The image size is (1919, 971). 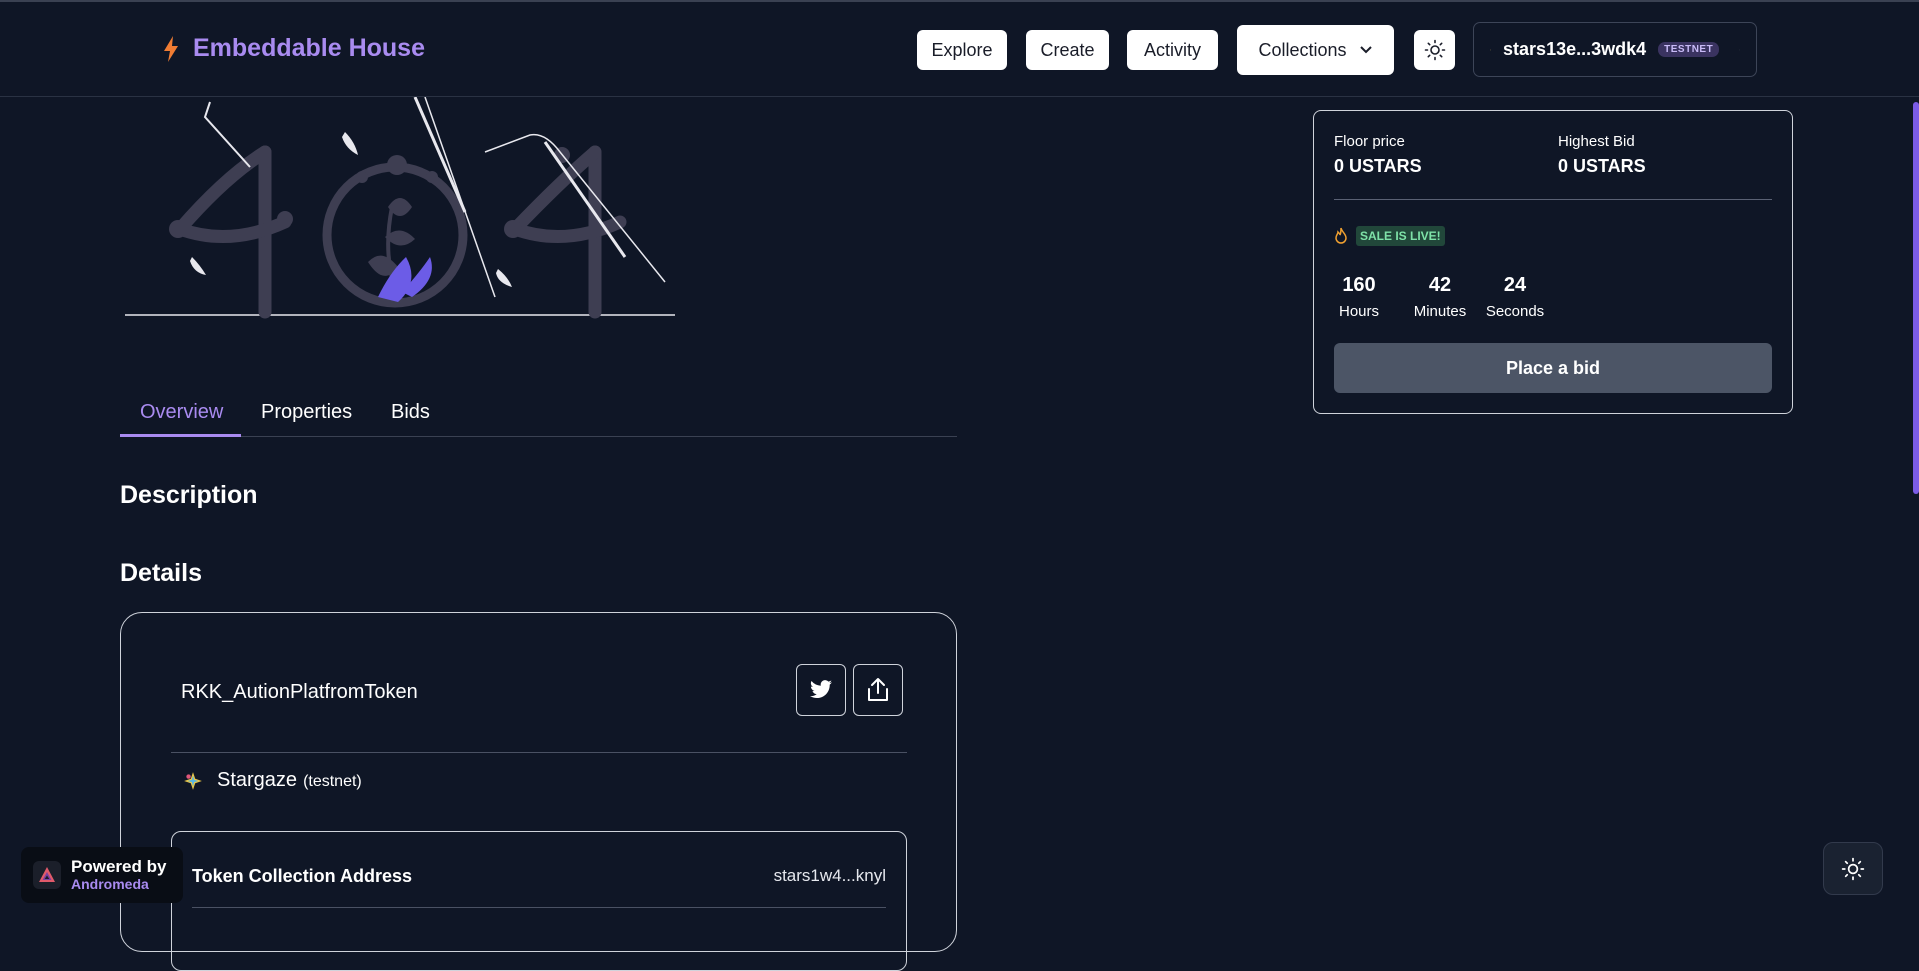 What do you see at coordinates (1916, 298) in the screenshot?
I see `scrollbar-thumb` at bounding box center [1916, 298].